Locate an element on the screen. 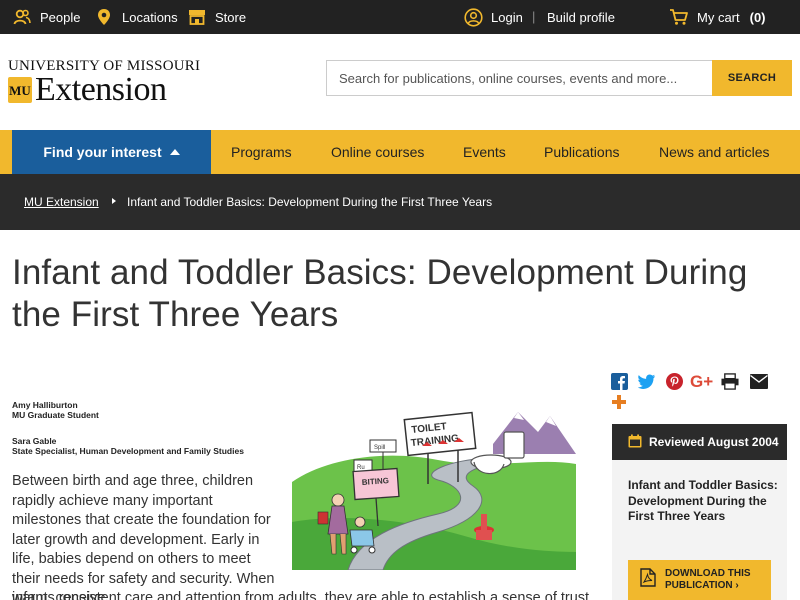 The height and width of the screenshot is (600, 800). mu-extension-logo: UNIVERSITY OF MISSOURI MU Extension is located at coordinates (104, 83).